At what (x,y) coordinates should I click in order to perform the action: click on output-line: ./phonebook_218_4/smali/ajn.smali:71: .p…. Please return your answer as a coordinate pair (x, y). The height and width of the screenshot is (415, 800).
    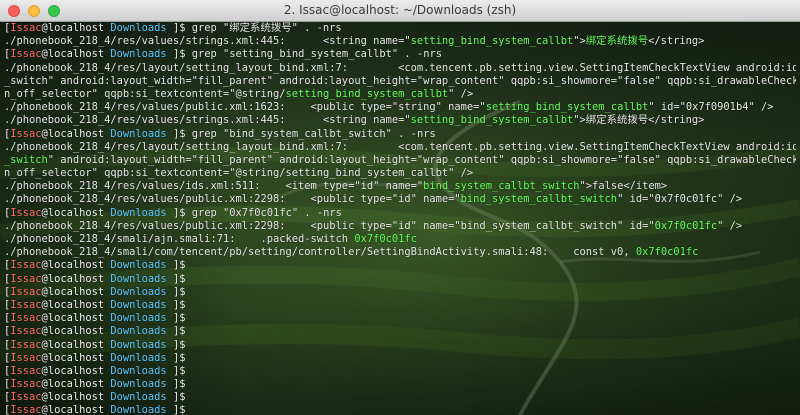
    Looking at the image, I should click on (400, 239).